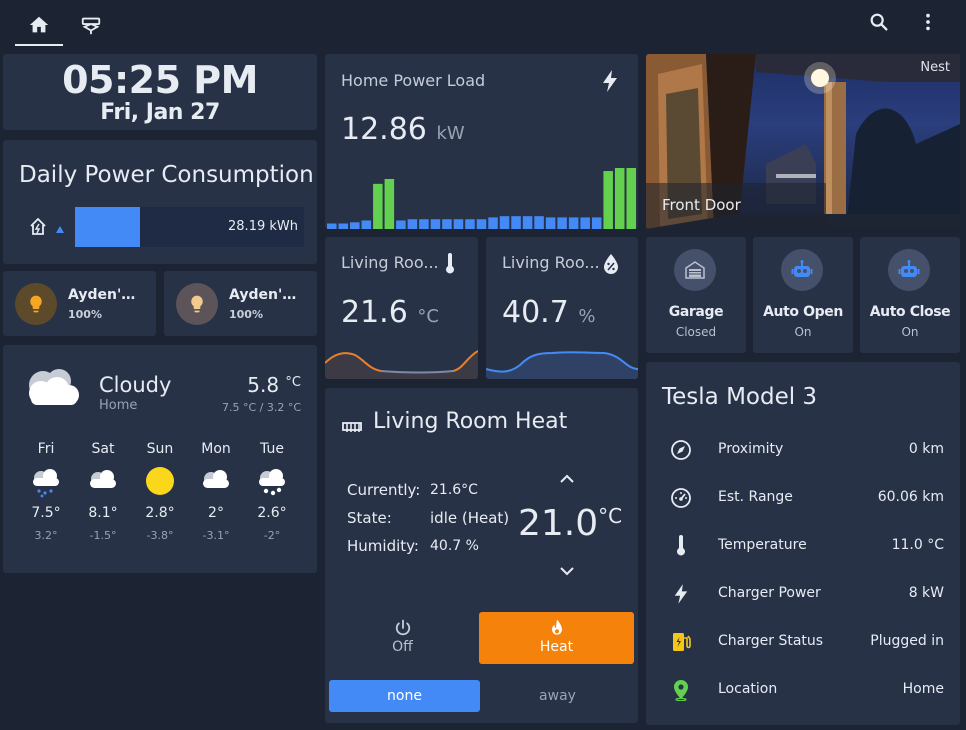  What do you see at coordinates (403, 129) in the screenshot?
I see `power-load-value: 12.86 kW` at bounding box center [403, 129].